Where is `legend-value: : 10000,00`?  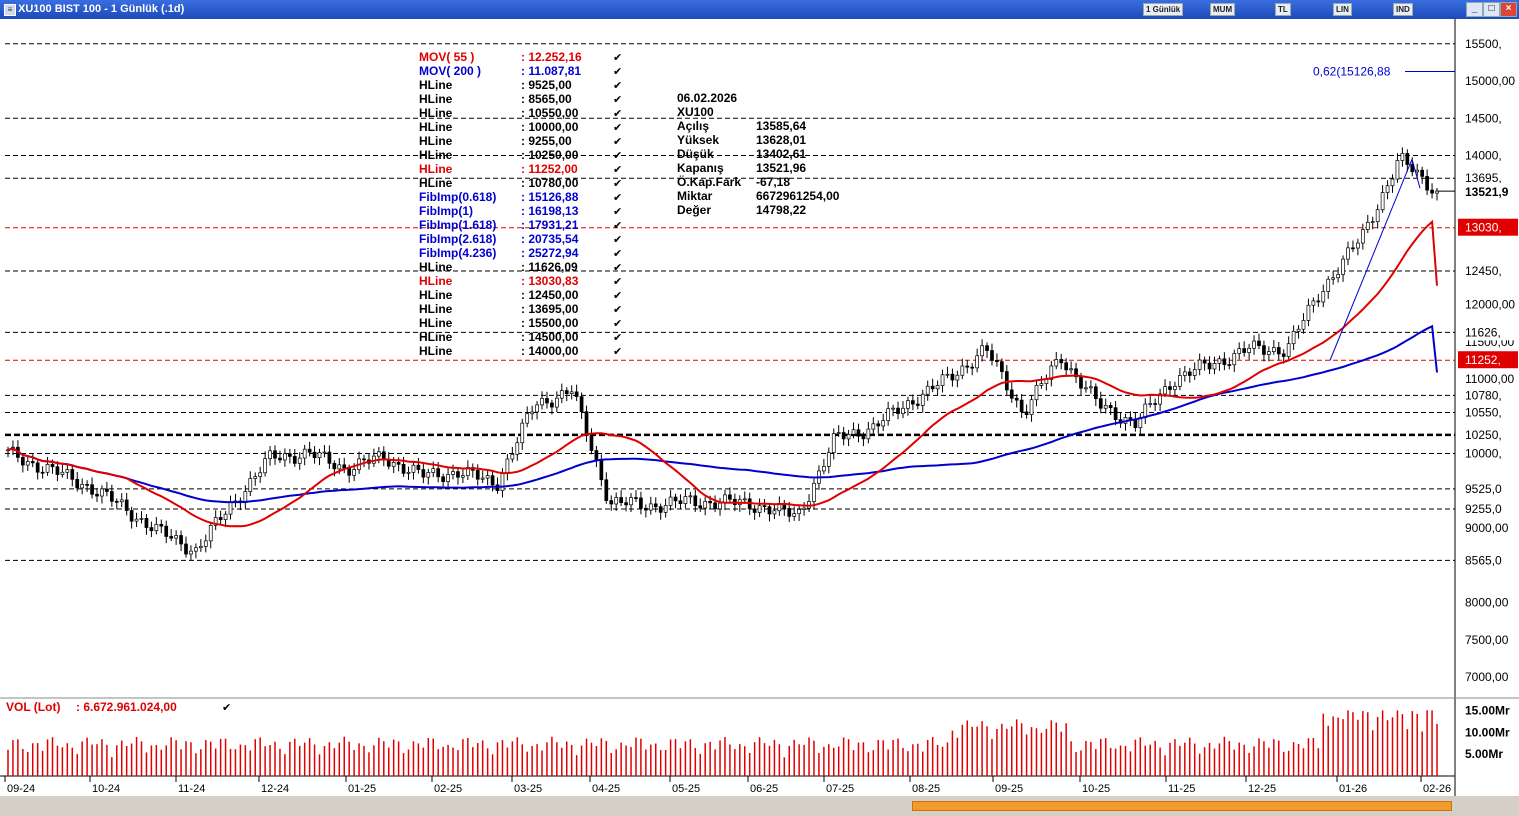 legend-value: : 10000,00 is located at coordinates (550, 127).